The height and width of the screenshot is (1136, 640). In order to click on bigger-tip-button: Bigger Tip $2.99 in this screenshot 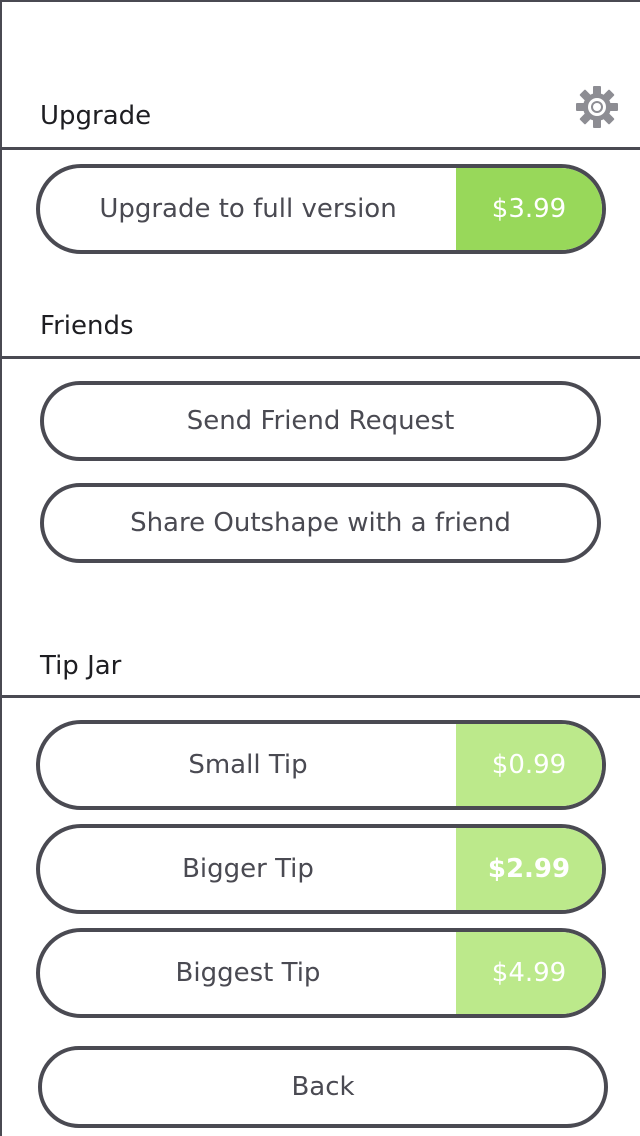, I will do `click(321, 869)`.